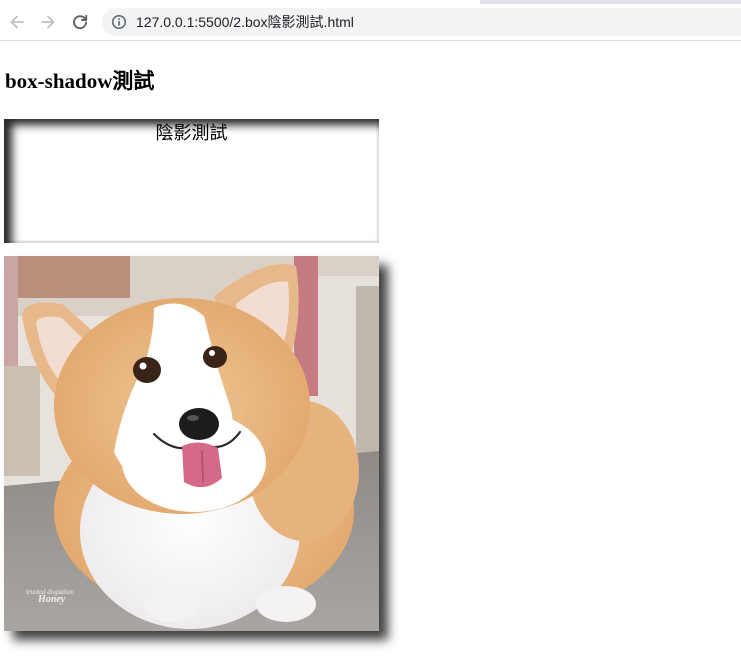  I want to click on photo-watermark: trusted dogsalon Honey, so click(49, 596).